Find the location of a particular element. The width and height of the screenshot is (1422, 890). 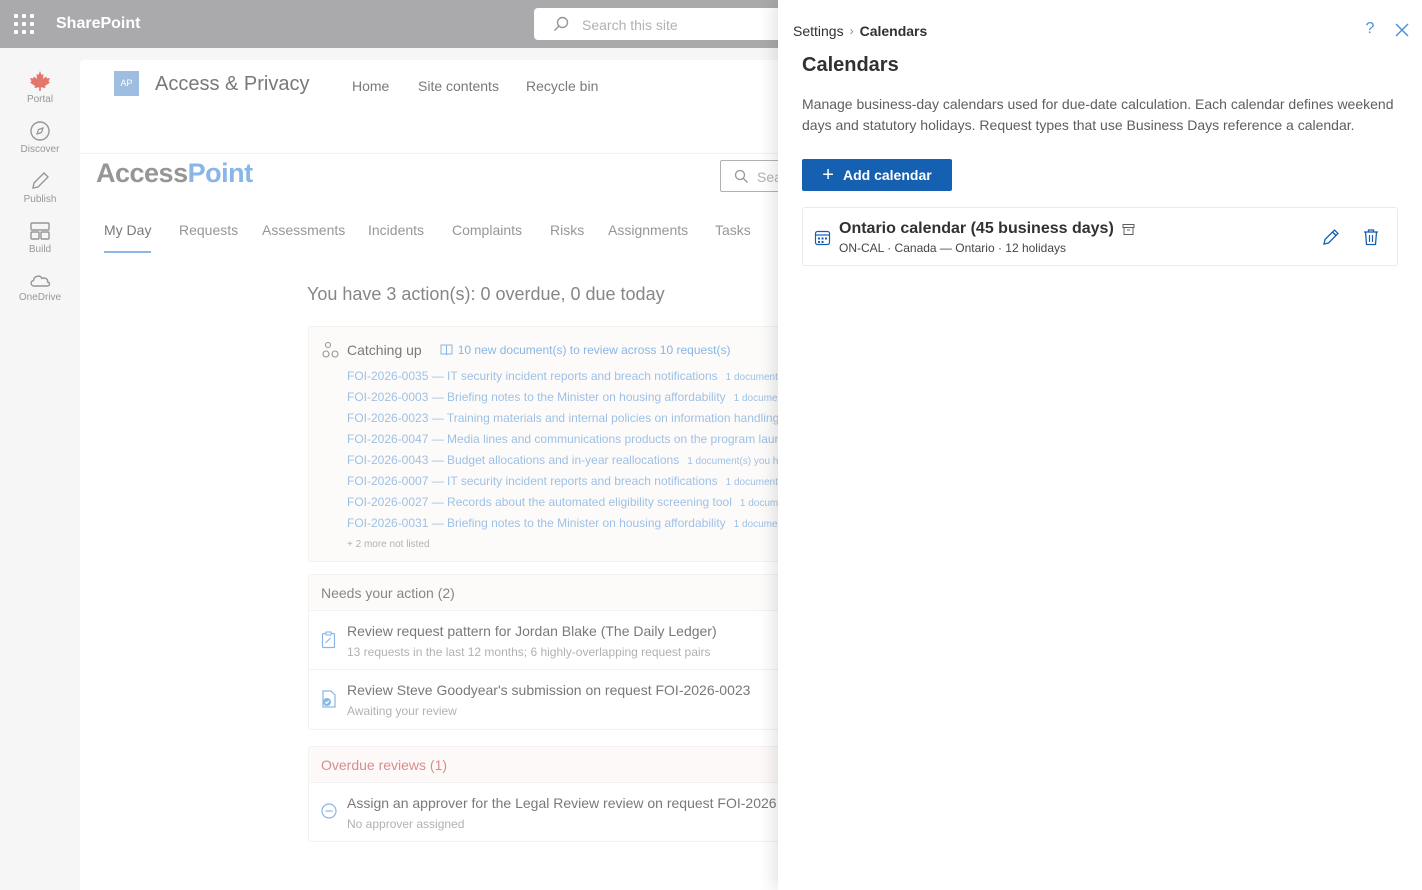

add-calendar-label: Add calendar is located at coordinates (887, 175).